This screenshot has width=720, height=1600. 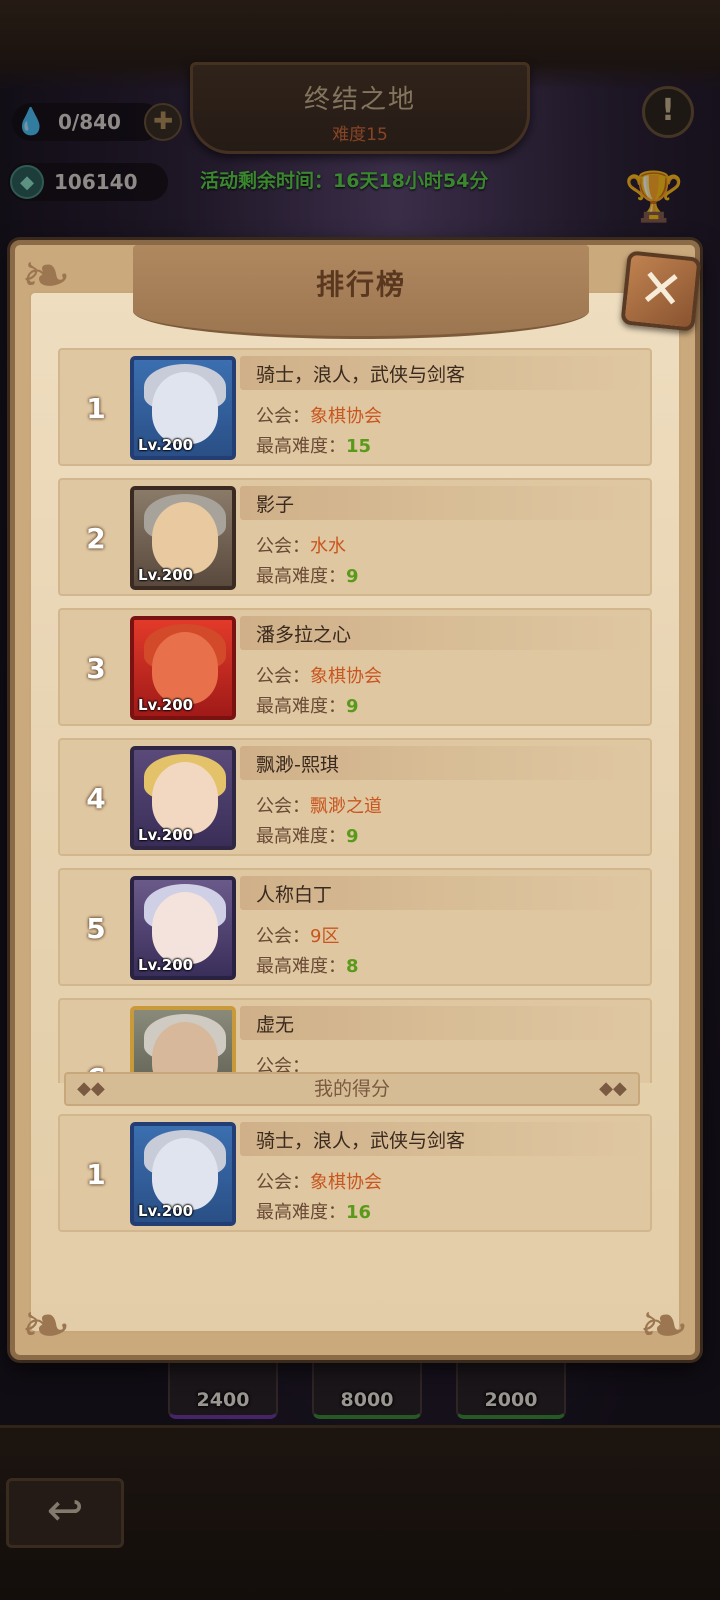 I want to click on panel-header: 排行榜, so click(x=361, y=292).